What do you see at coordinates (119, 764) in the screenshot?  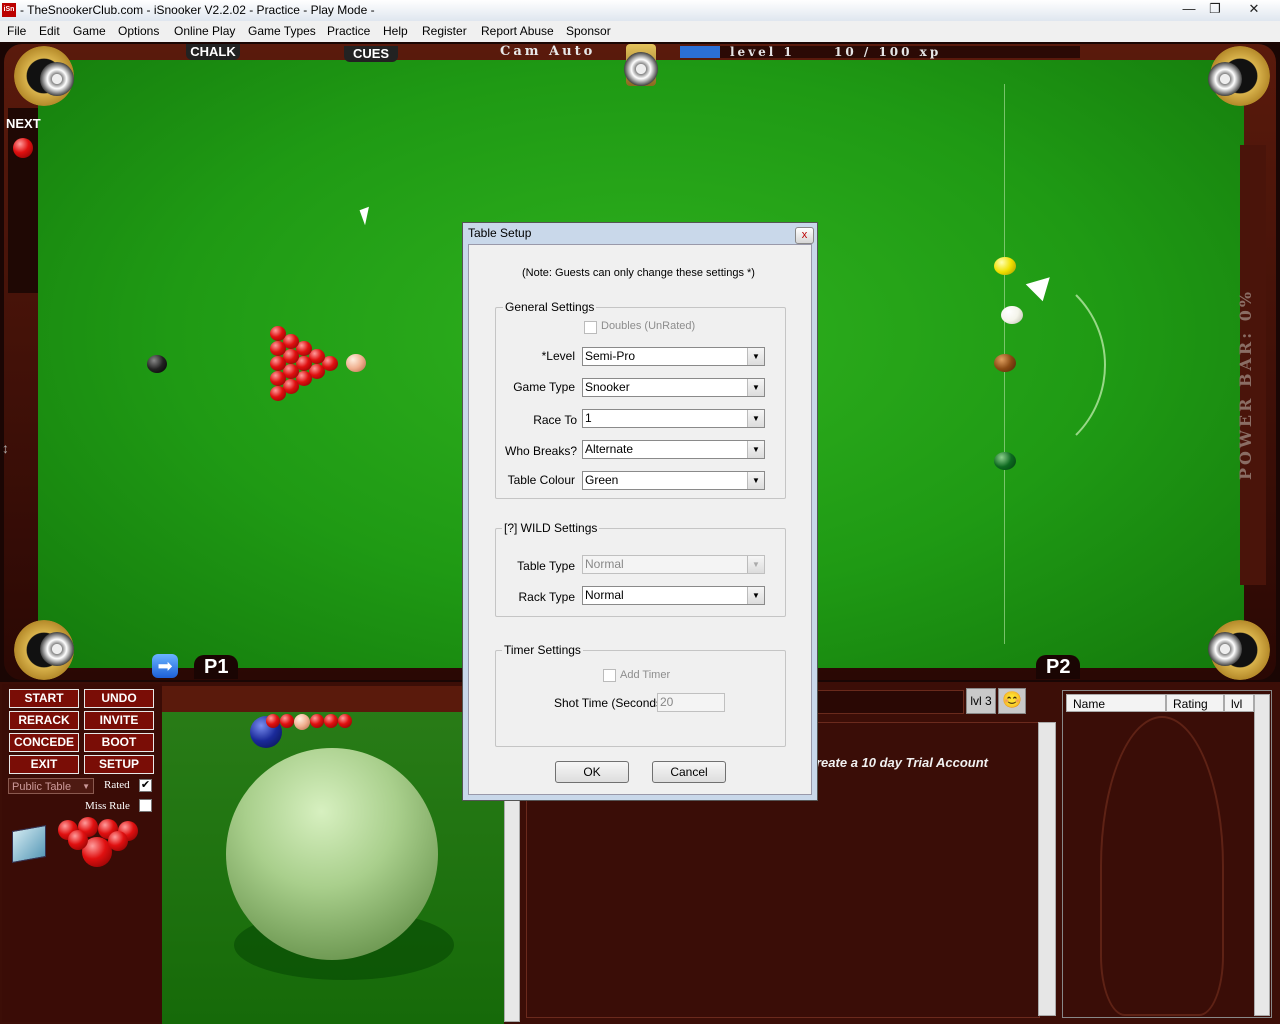 I see `setup-button: SETUP` at bounding box center [119, 764].